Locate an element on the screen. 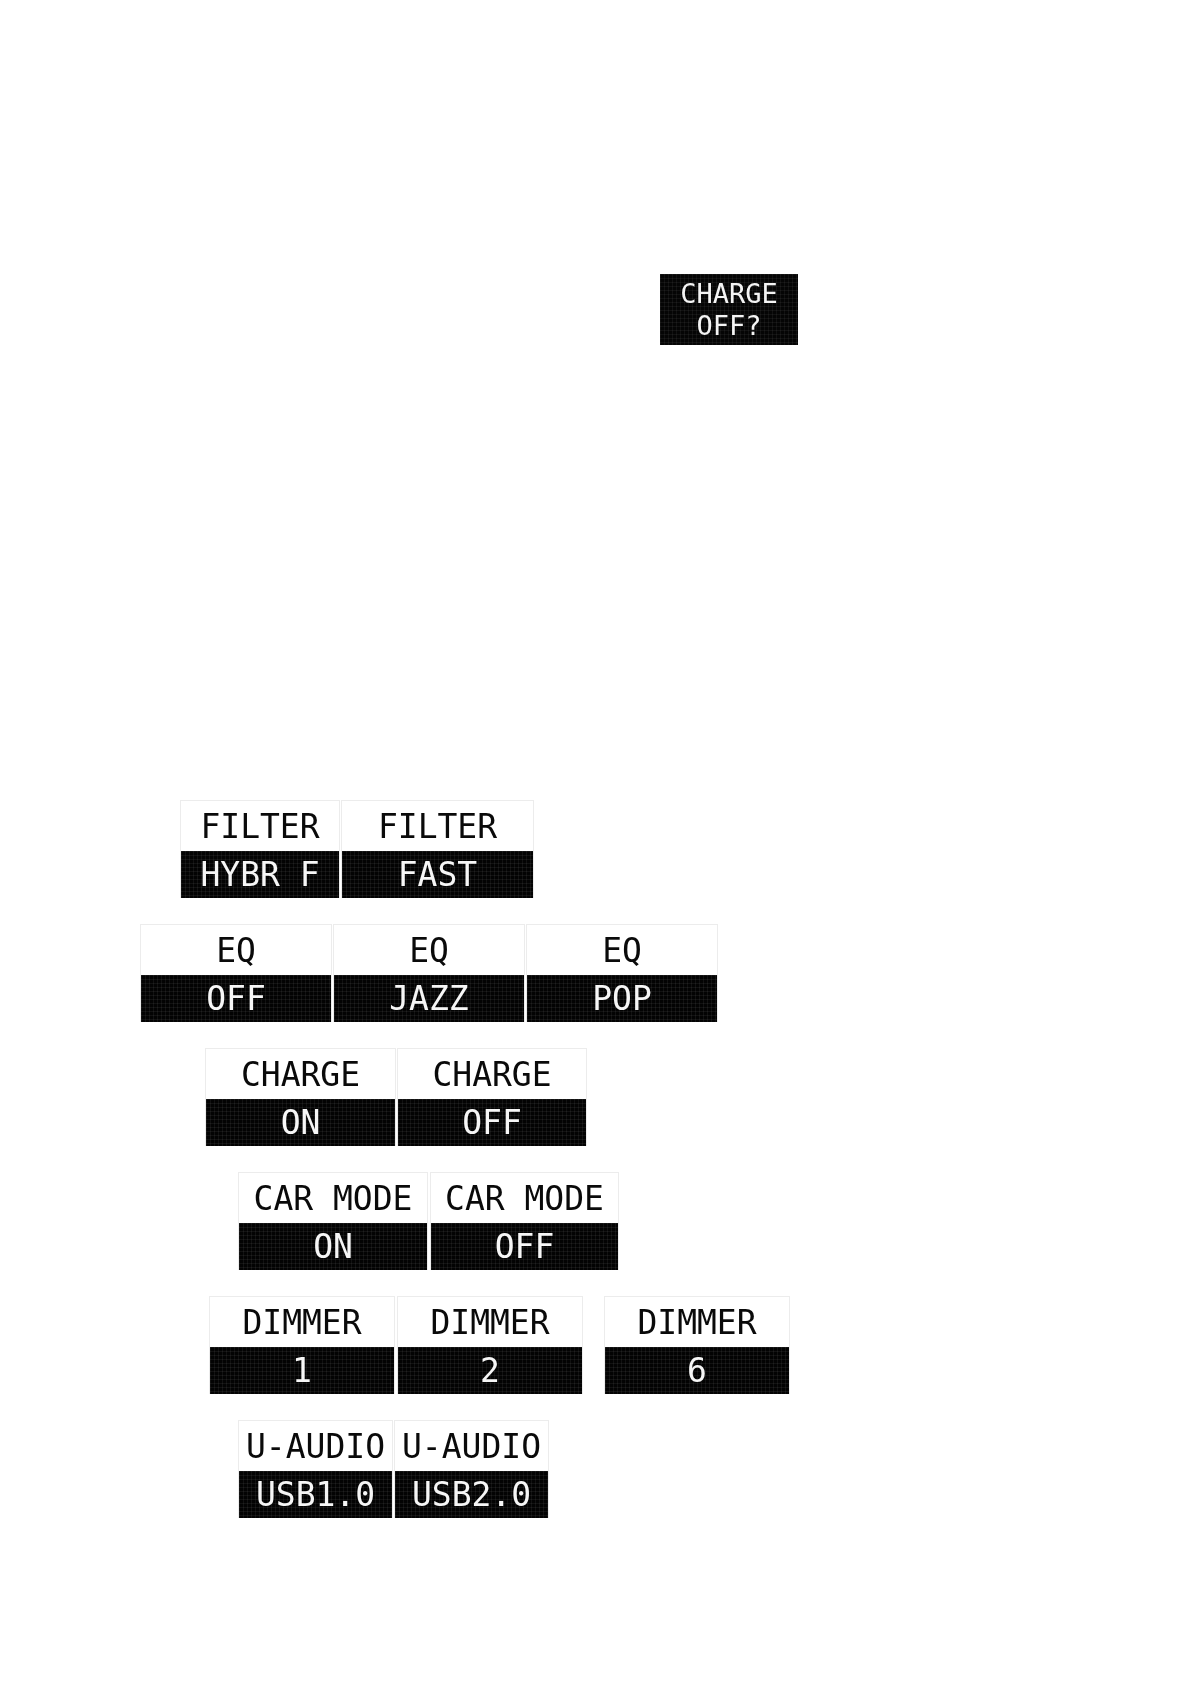 The height and width of the screenshot is (1684, 1191). prompt-text: OFF? is located at coordinates (729, 326).